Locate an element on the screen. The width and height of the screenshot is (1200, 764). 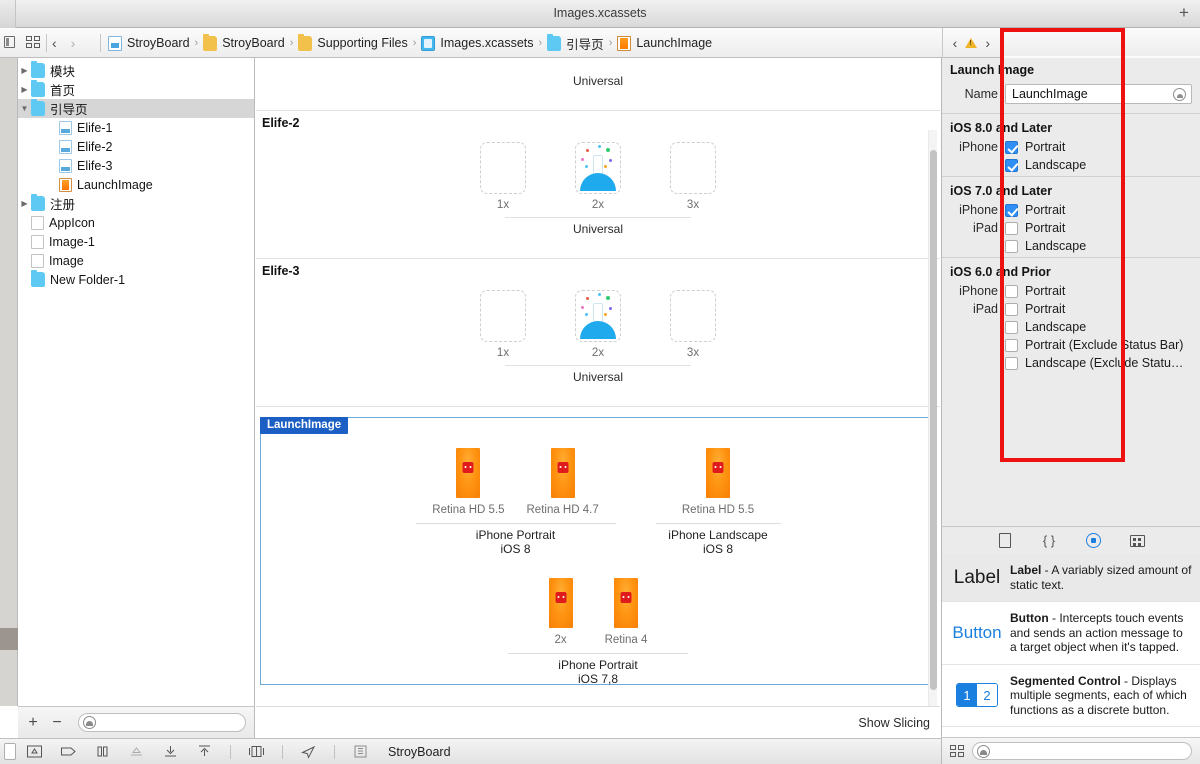
scheme-icon is located at coordinates (360, 751).